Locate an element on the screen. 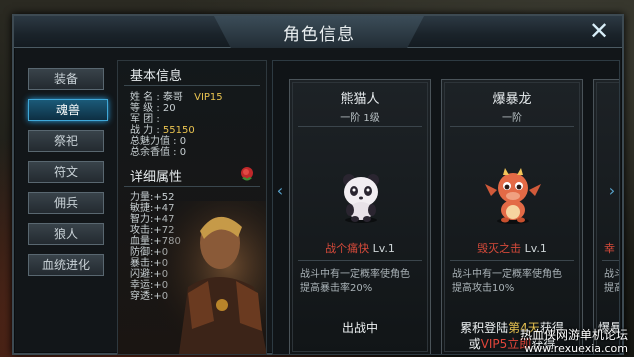  site-watermark: 热血侠网游单机论坛 www.rexuexia.com is located at coordinates (573, 342).